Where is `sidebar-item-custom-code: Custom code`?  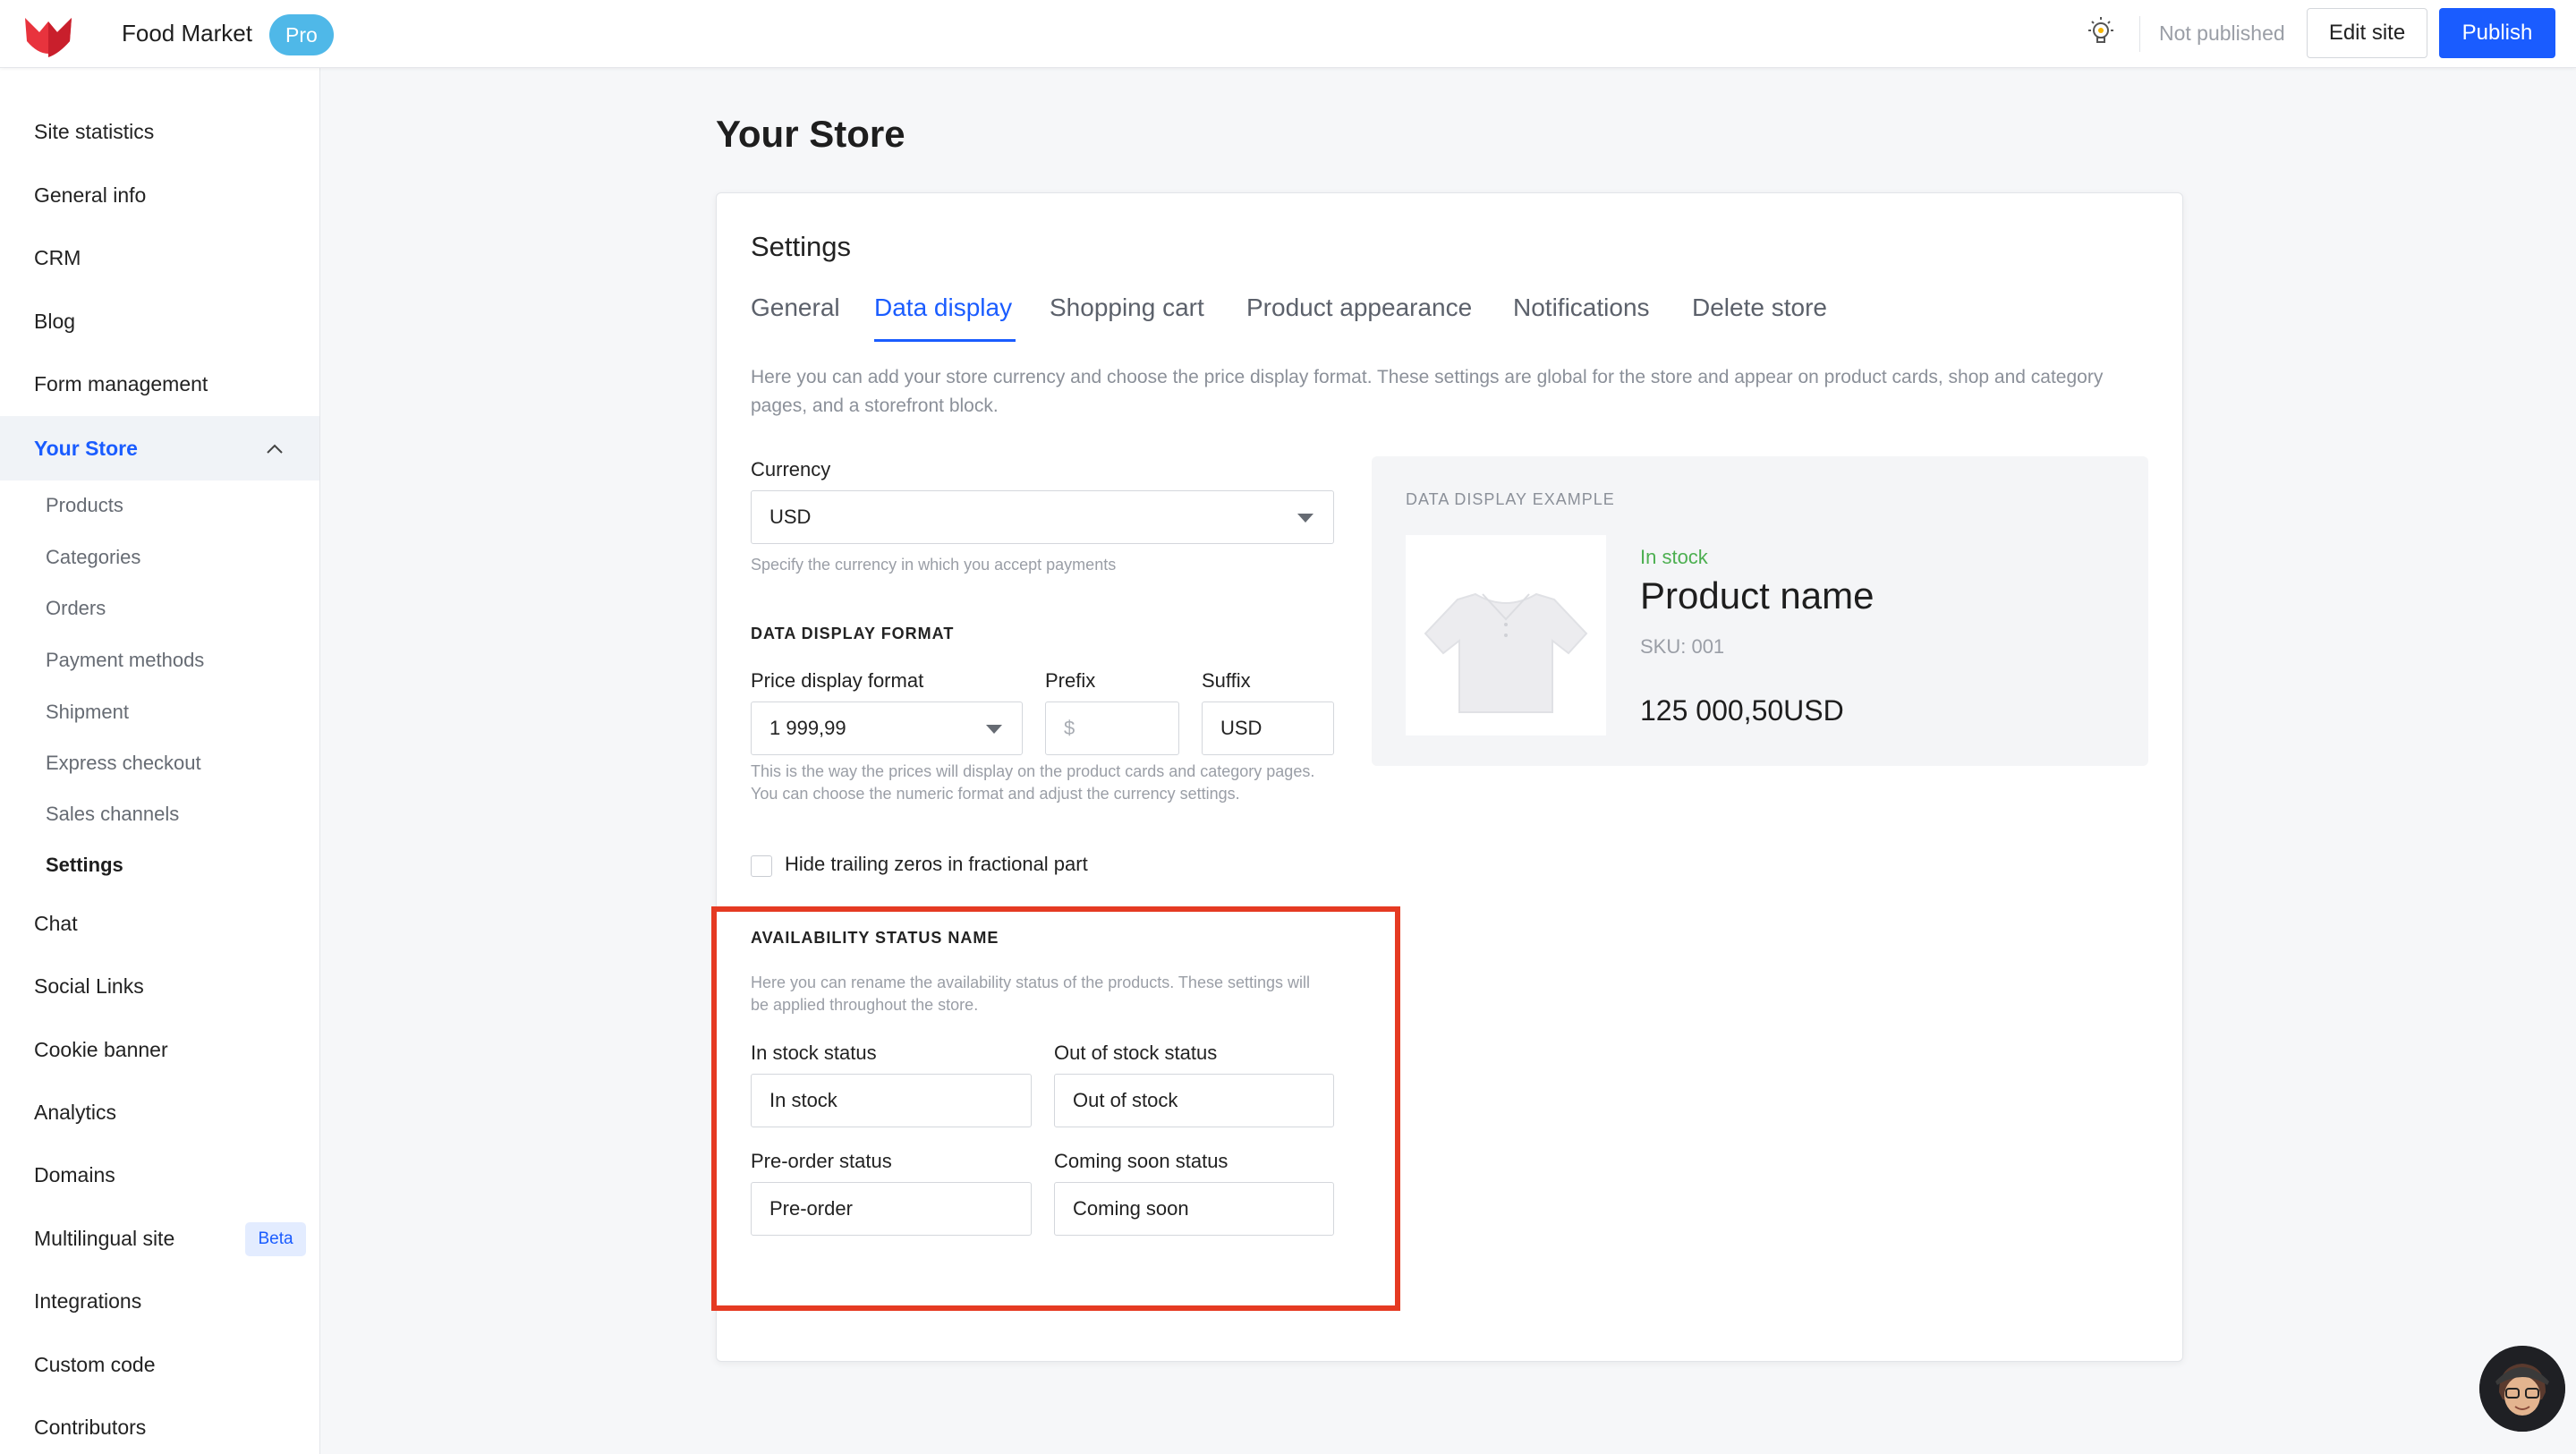
sidebar-item-custom-code: Custom code is located at coordinates (95, 1365).